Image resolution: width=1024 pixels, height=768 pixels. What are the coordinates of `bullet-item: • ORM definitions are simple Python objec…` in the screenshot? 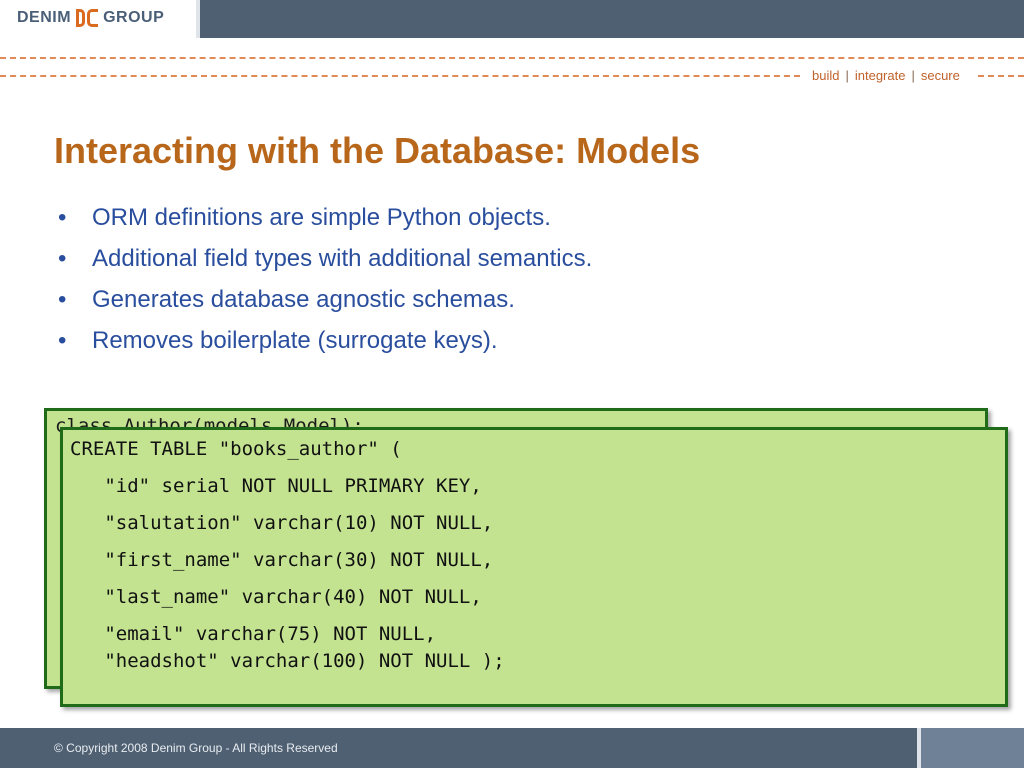 It's located at (323, 224).